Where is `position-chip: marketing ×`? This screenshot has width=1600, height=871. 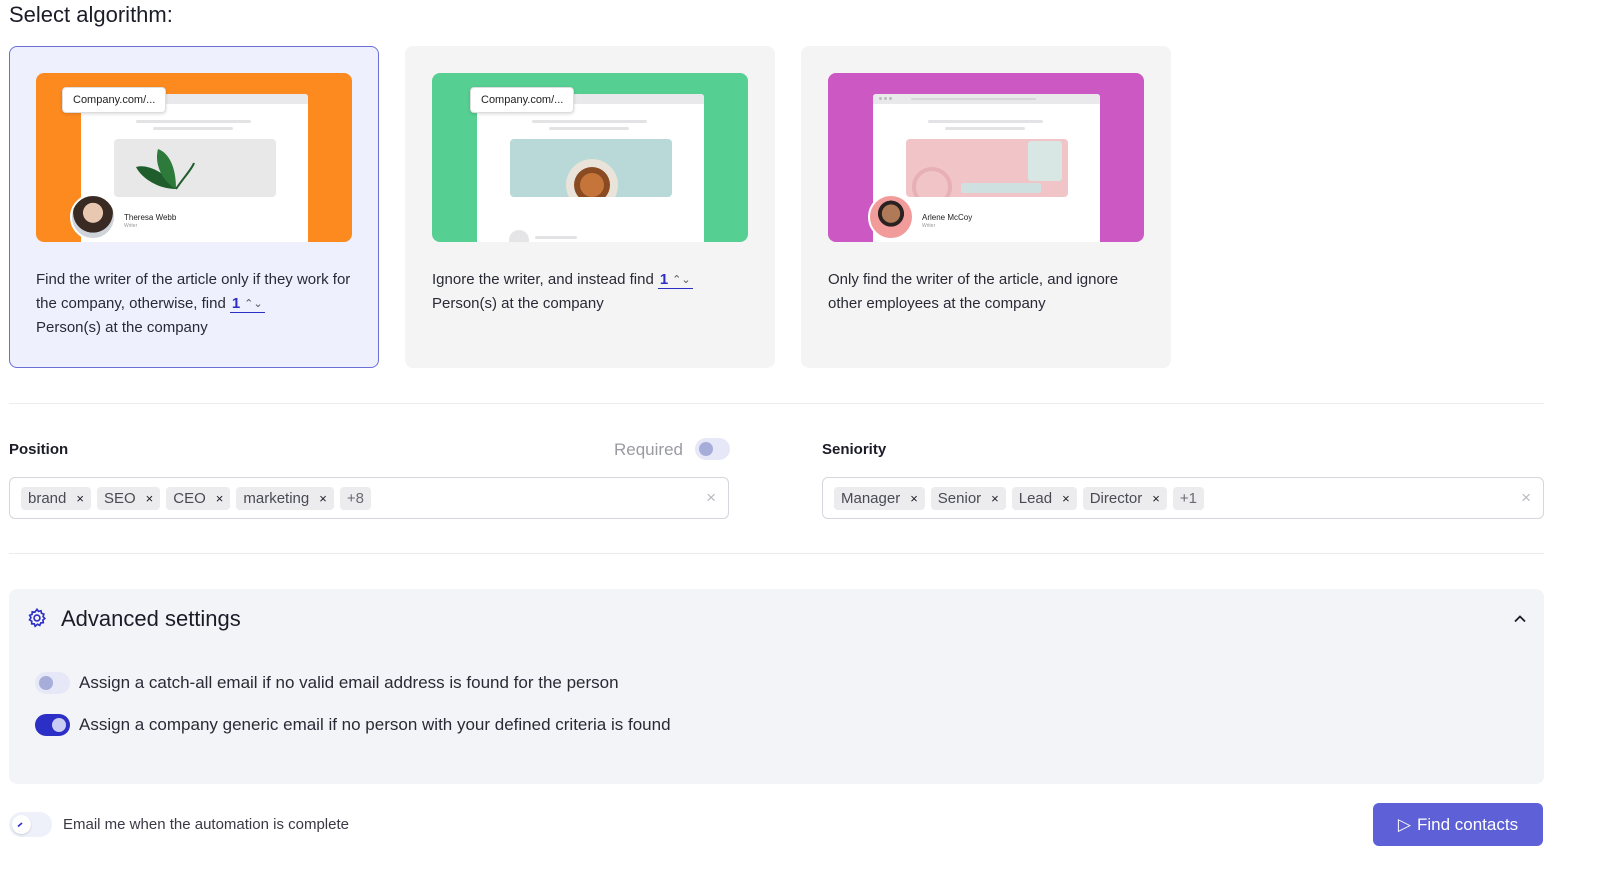 position-chip: marketing × is located at coordinates (285, 498).